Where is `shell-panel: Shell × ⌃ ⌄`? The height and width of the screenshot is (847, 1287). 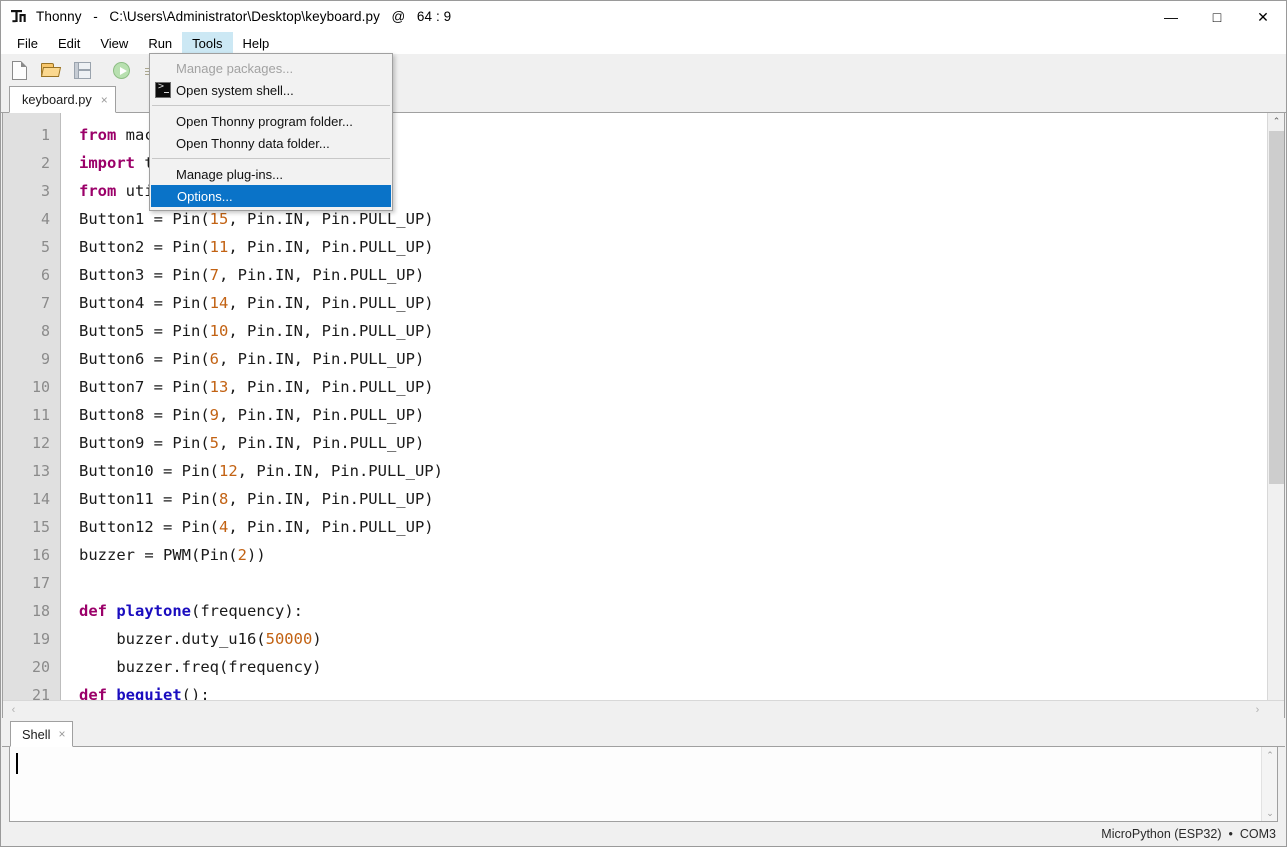 shell-panel: Shell × ⌃ ⌄ is located at coordinates (643, 770).